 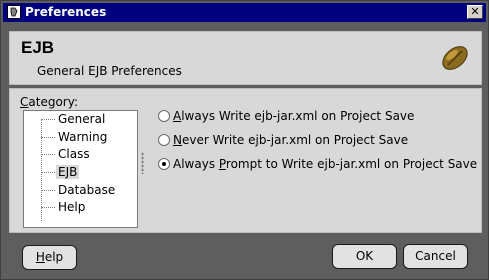 What do you see at coordinates (78, 190) in the screenshot?
I see `tree-item-database: Database` at bounding box center [78, 190].